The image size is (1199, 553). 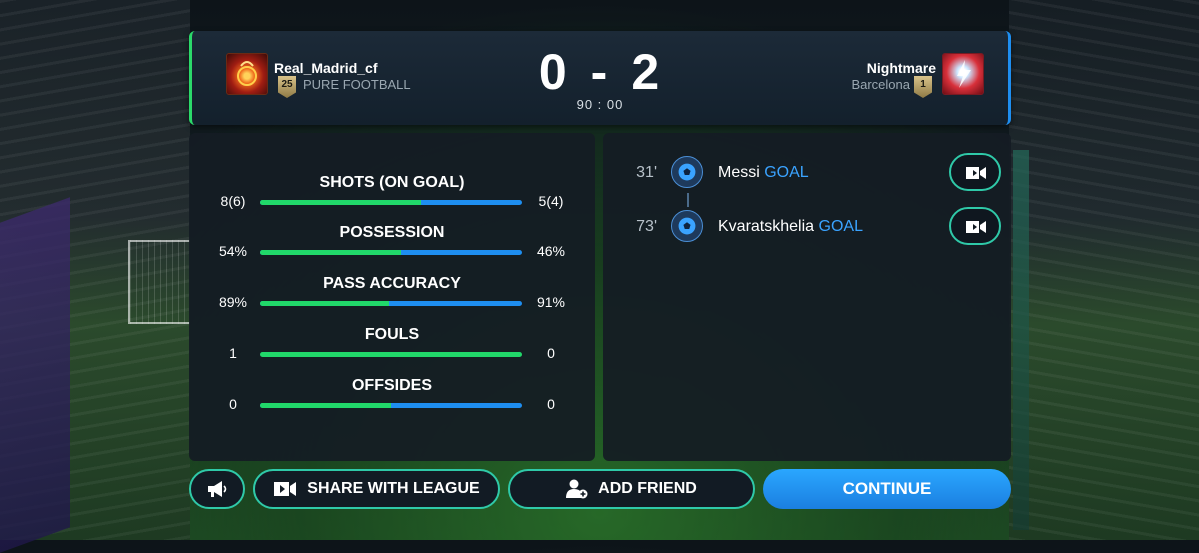 What do you see at coordinates (233, 251) in the screenshot?
I see `stat-home-value: 54%` at bounding box center [233, 251].